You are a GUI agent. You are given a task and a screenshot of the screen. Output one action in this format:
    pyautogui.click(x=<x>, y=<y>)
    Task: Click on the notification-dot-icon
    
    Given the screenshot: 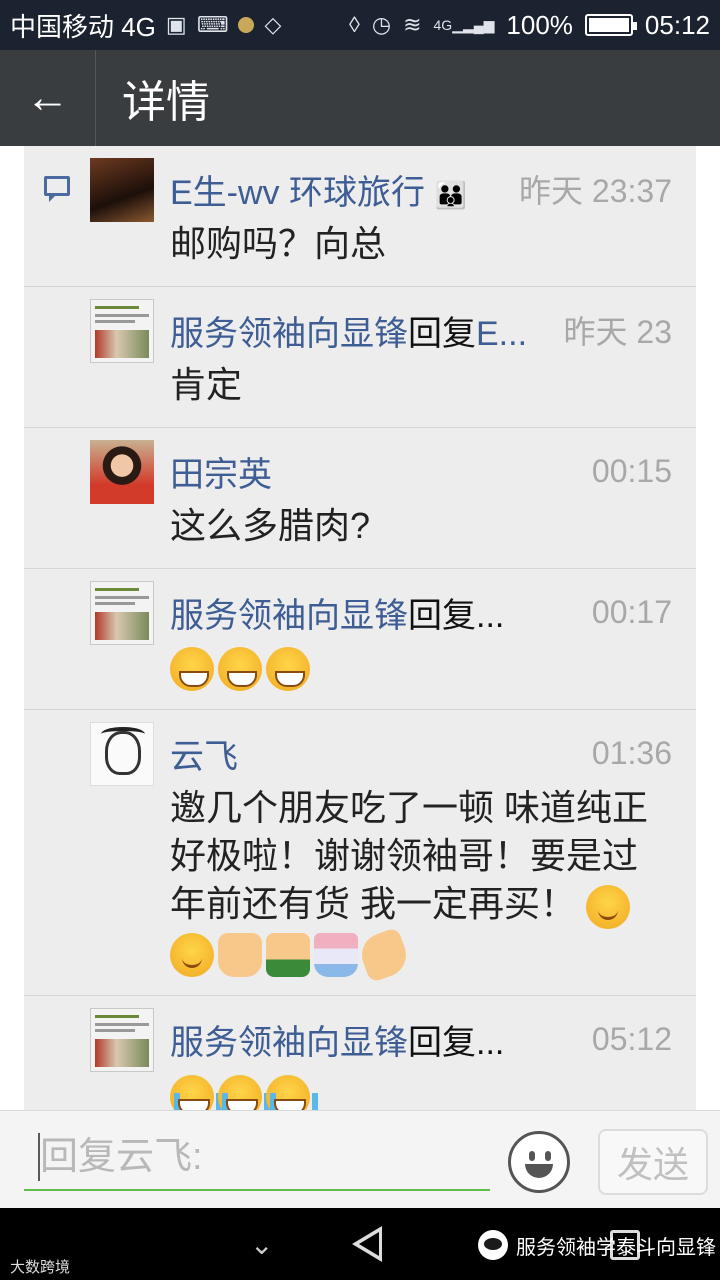 What is the action you would take?
    pyautogui.click(x=246, y=25)
    